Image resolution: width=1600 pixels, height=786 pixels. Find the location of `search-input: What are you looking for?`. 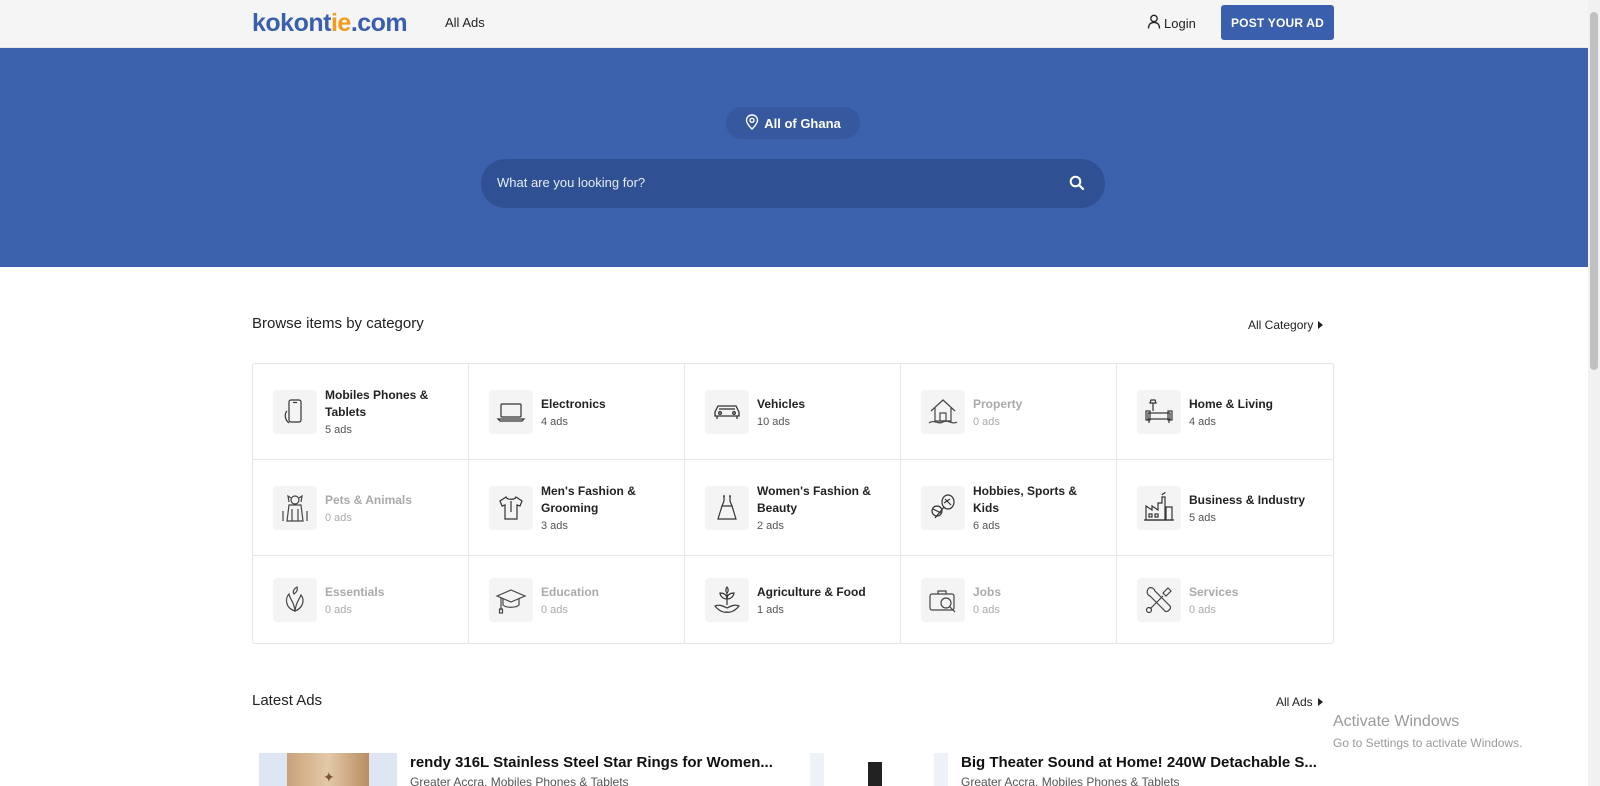

search-input: What are you looking for? is located at coordinates (793, 183).